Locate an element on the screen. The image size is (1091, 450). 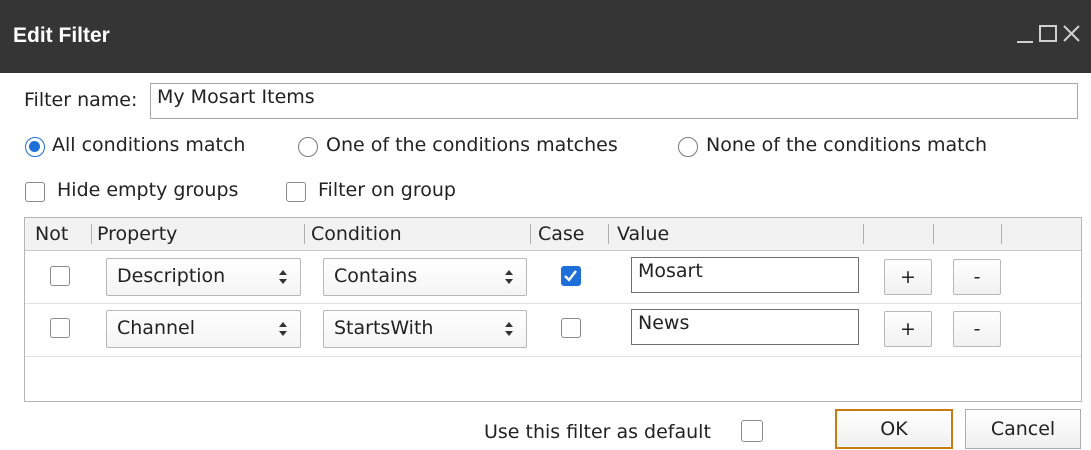
value-input: Mosart is located at coordinates (745, 275).